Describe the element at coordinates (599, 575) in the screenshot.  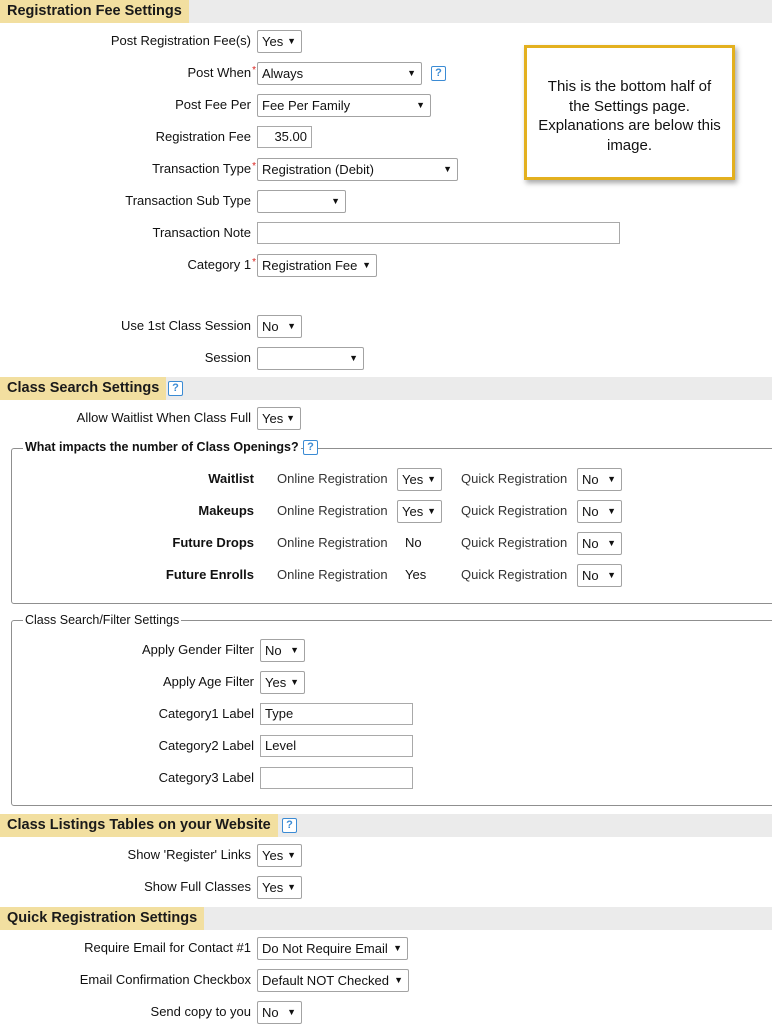
I see `future-enrolls-quick-select: No ▼` at that location.